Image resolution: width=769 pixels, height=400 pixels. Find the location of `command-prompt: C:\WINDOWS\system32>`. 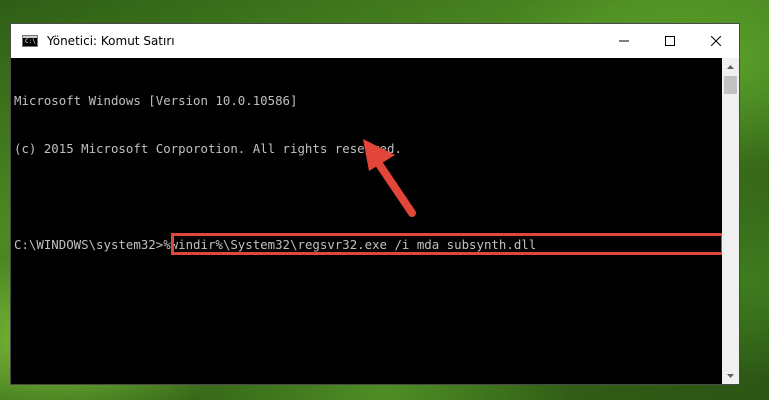

command-prompt: C:\WINDOWS\system32> is located at coordinates (89, 244).